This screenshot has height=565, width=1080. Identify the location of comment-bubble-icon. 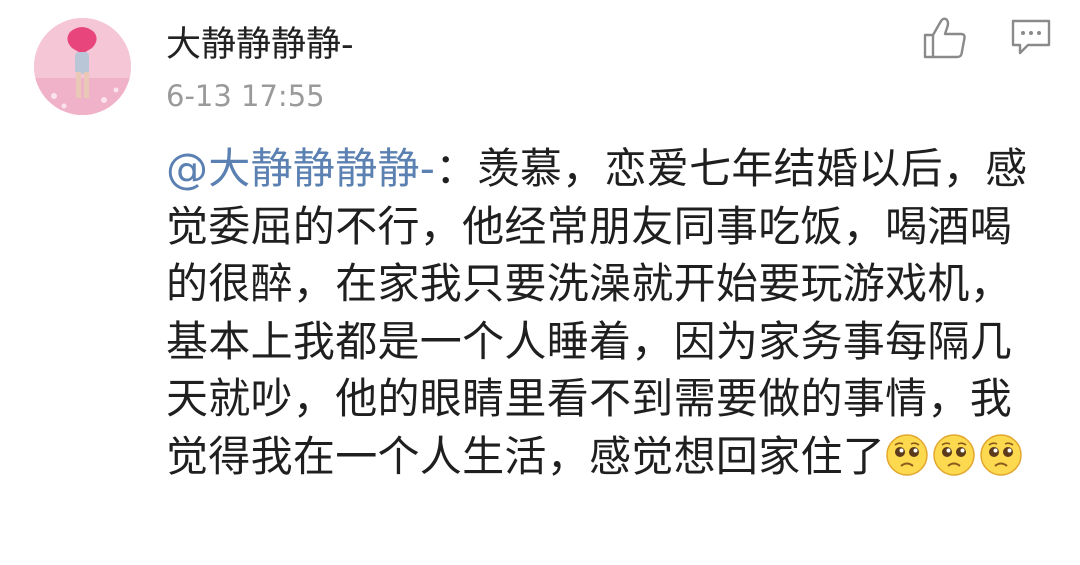
(1031, 38).